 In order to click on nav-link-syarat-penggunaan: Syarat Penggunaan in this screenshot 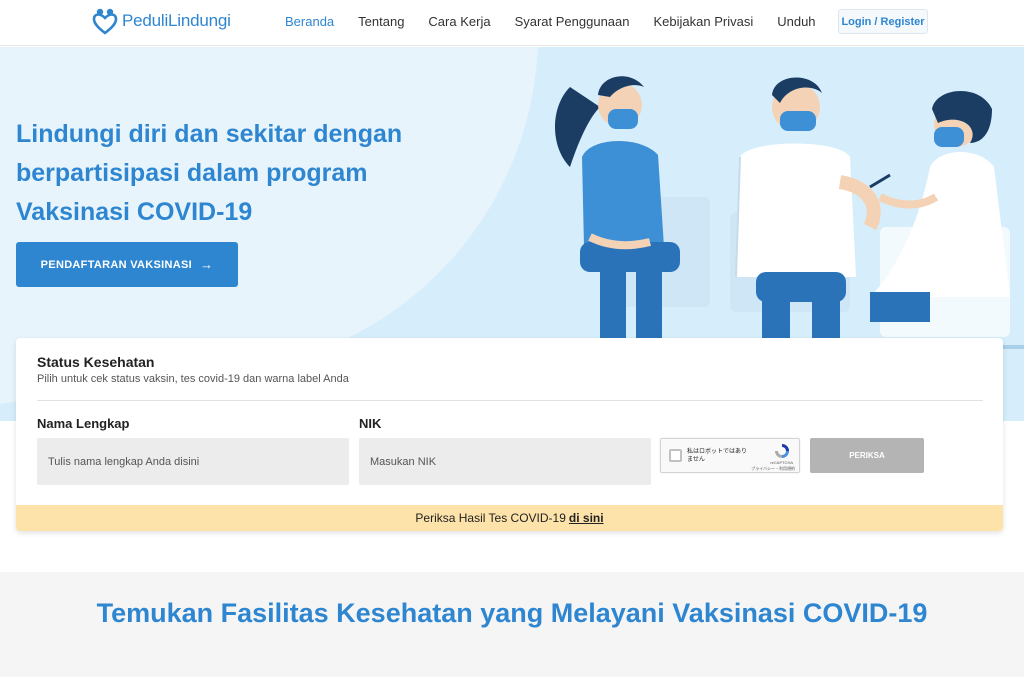, I will do `click(572, 21)`.